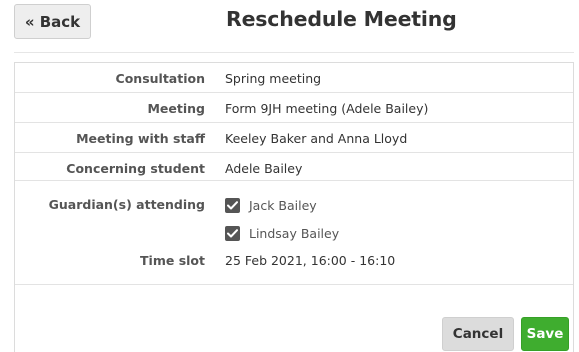 The image size is (579, 352). I want to click on time-slot-label: Time slot, so click(172, 260).